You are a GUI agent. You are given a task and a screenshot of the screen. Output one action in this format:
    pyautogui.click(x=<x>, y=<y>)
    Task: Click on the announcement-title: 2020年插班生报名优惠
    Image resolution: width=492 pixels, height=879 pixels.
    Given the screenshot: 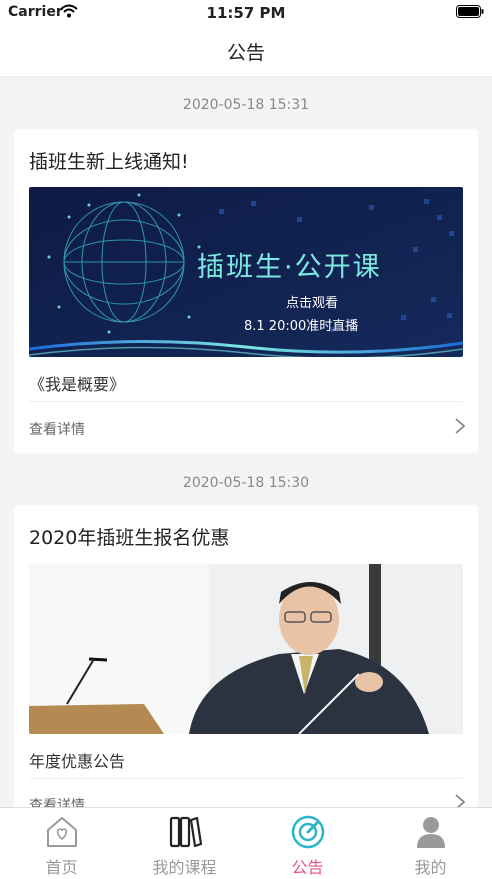 What is the action you would take?
    pyautogui.click(x=129, y=538)
    